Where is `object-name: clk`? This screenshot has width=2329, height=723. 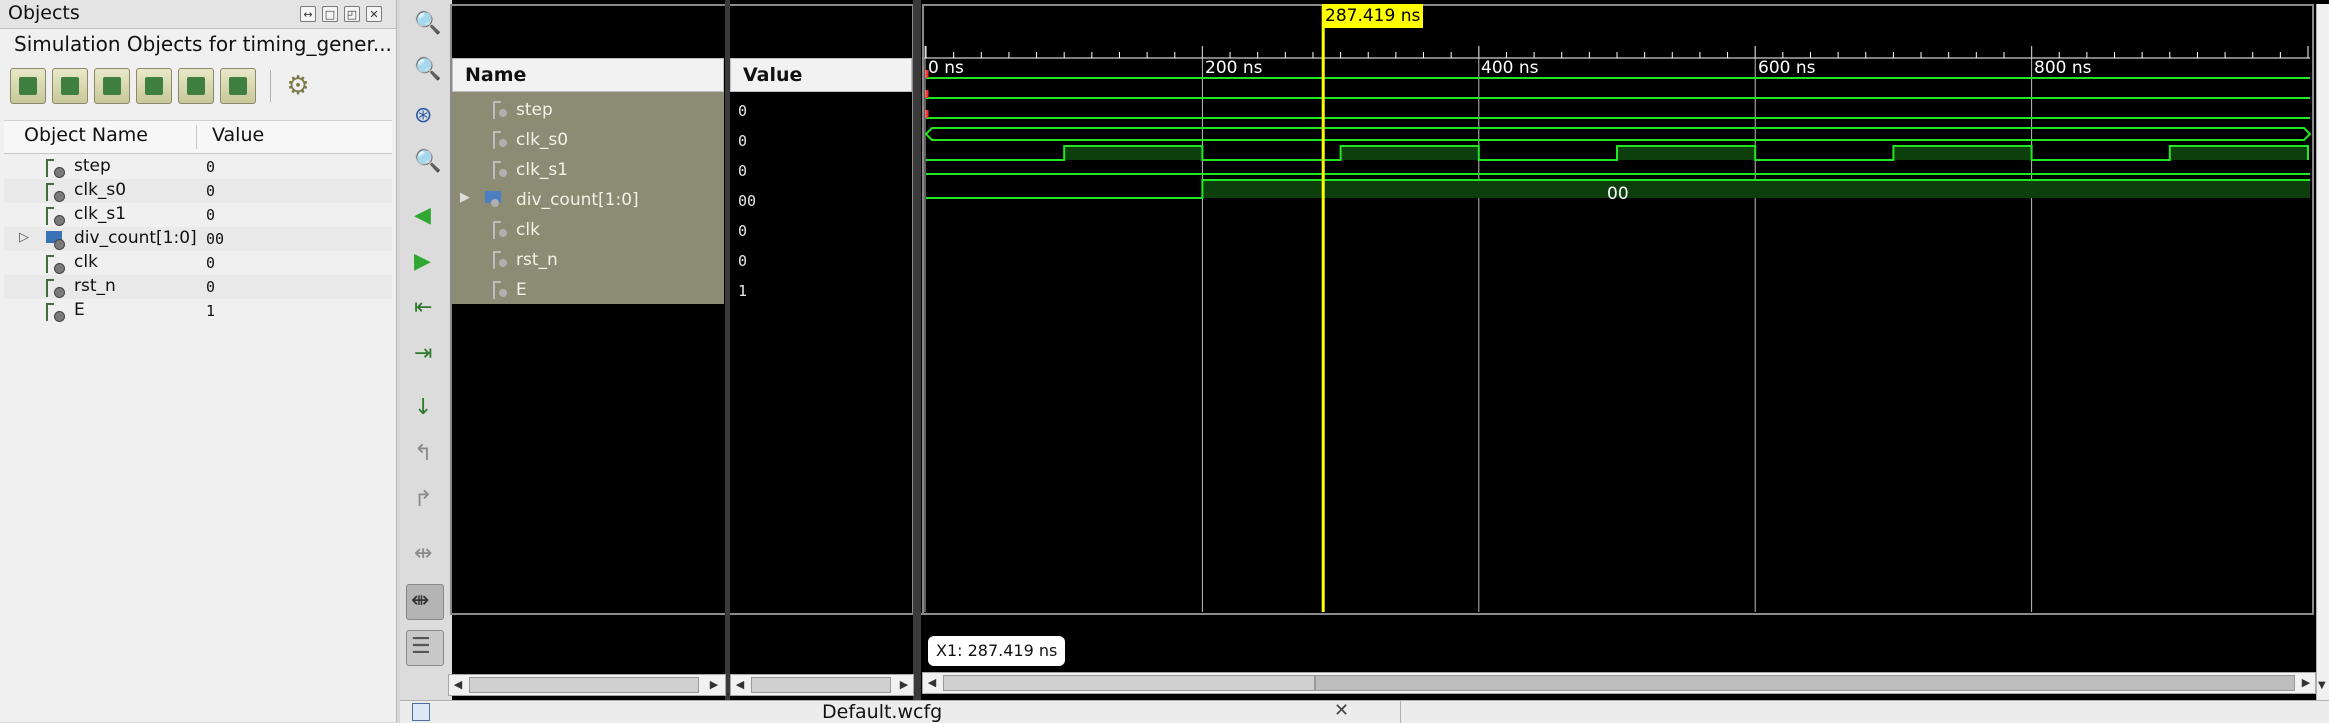
object-name: clk is located at coordinates (86, 262).